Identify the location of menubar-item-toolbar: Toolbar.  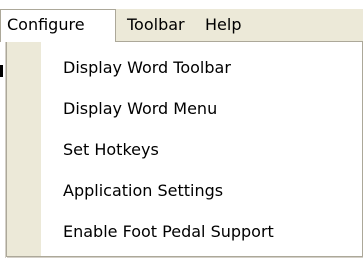
(156, 25).